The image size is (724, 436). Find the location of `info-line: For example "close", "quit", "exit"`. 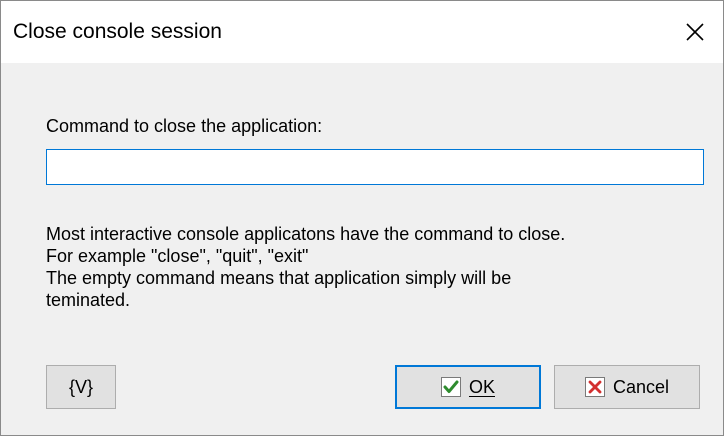

info-line: For example "close", "quit", "exit" is located at coordinates (177, 256).